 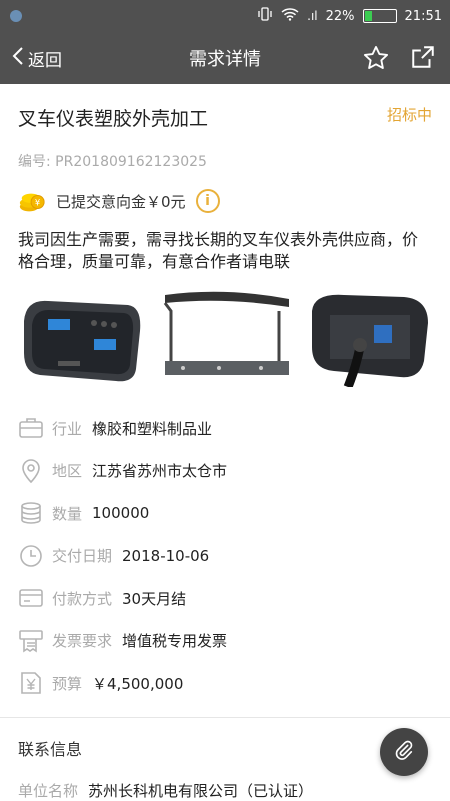 What do you see at coordinates (31, 598) in the screenshot?
I see `credit-card-icon` at bounding box center [31, 598].